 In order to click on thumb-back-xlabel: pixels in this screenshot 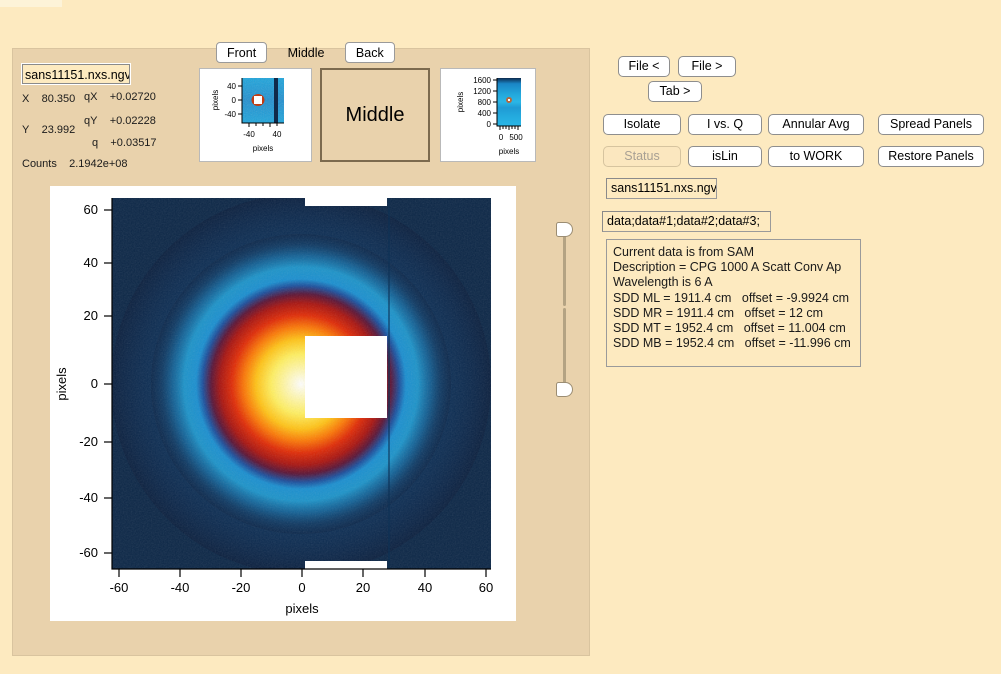, I will do `click(509, 151)`.